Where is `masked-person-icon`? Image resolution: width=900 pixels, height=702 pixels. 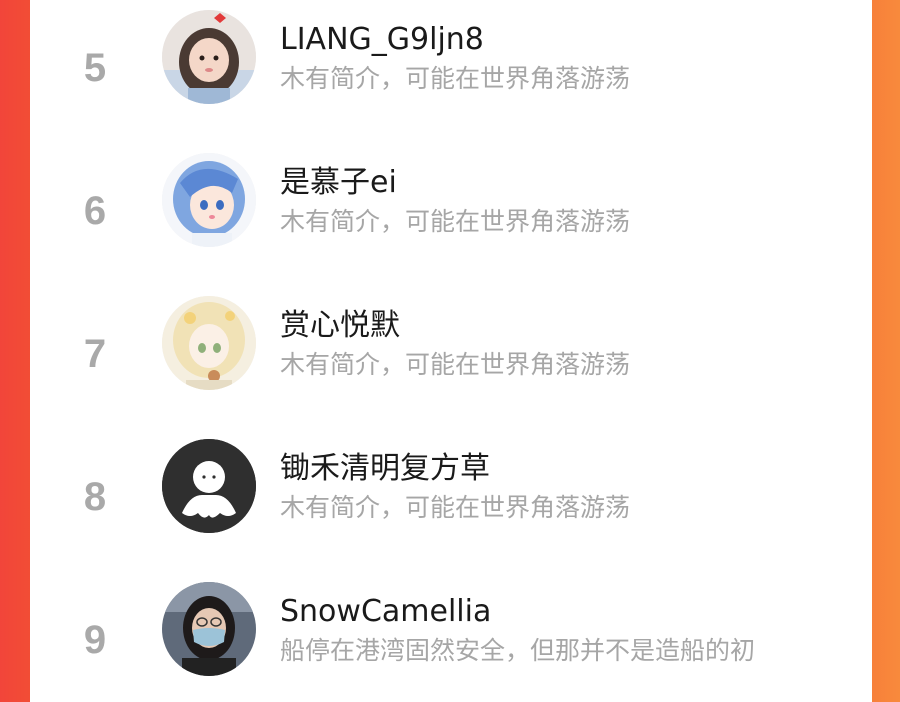 masked-person-icon is located at coordinates (209, 629).